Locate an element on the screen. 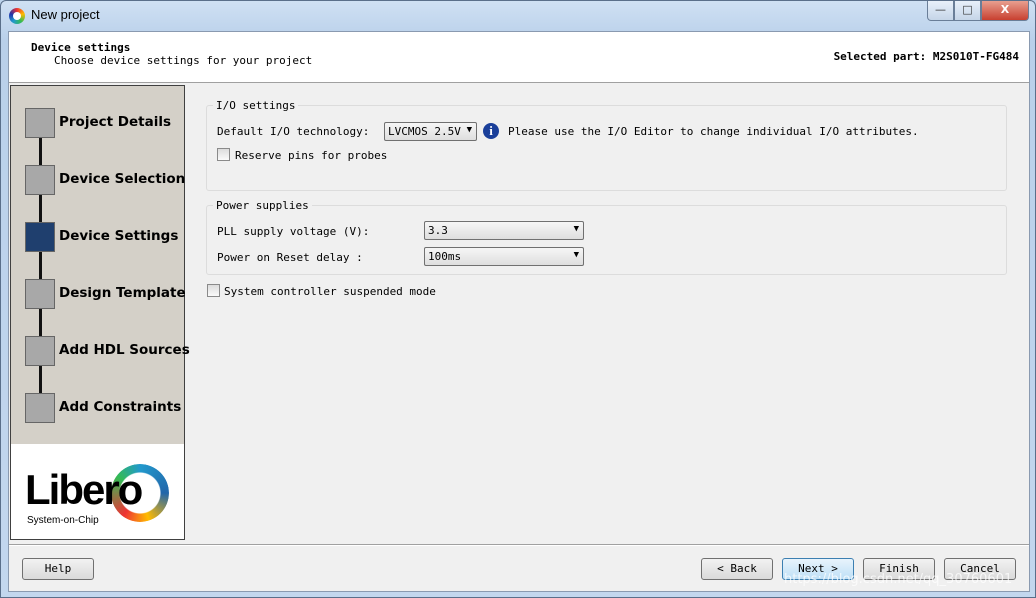 The height and width of the screenshot is (598, 1036). step-add-hdl-sources: Add HDL Sources is located at coordinates (107, 351).